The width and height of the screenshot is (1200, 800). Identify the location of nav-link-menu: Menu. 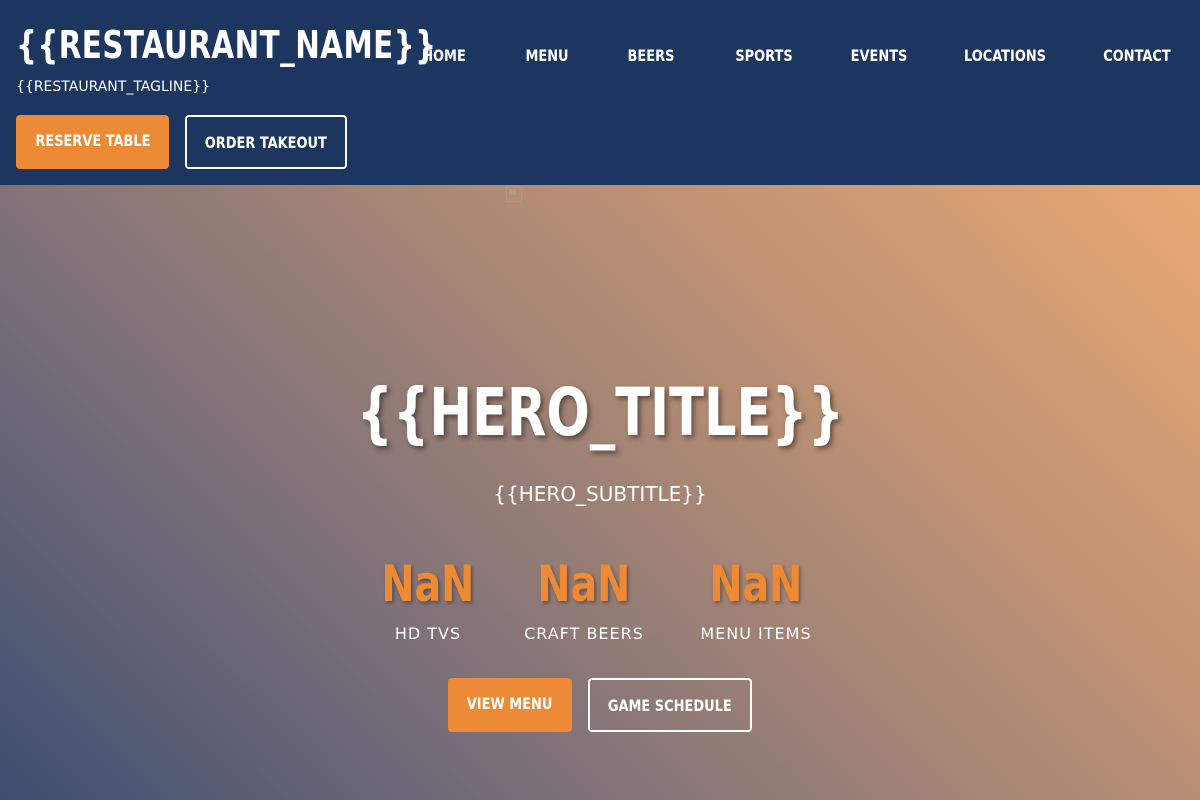
(546, 56).